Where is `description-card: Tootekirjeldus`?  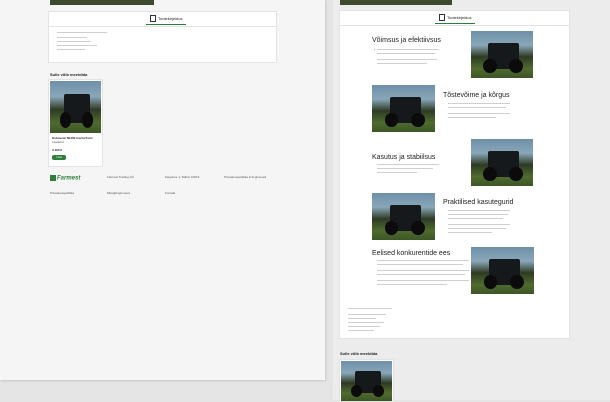 description-card: Tootekirjeldus is located at coordinates (162, 37).